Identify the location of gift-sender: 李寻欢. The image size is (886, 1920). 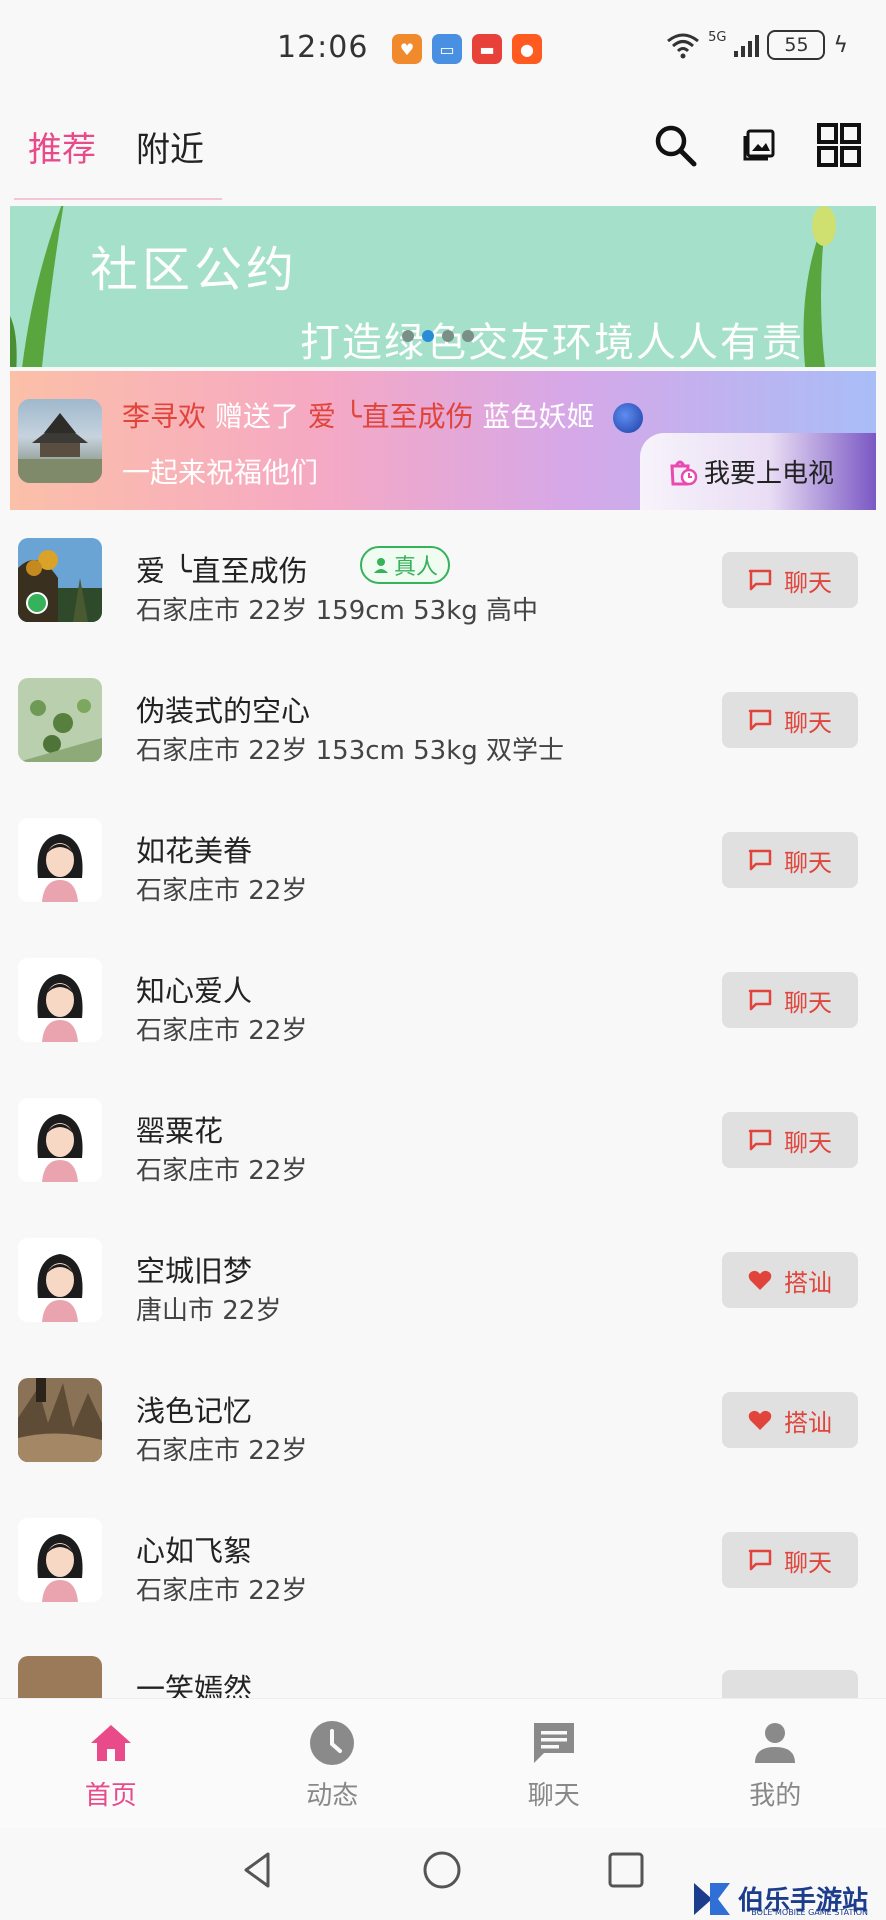
(164, 416).